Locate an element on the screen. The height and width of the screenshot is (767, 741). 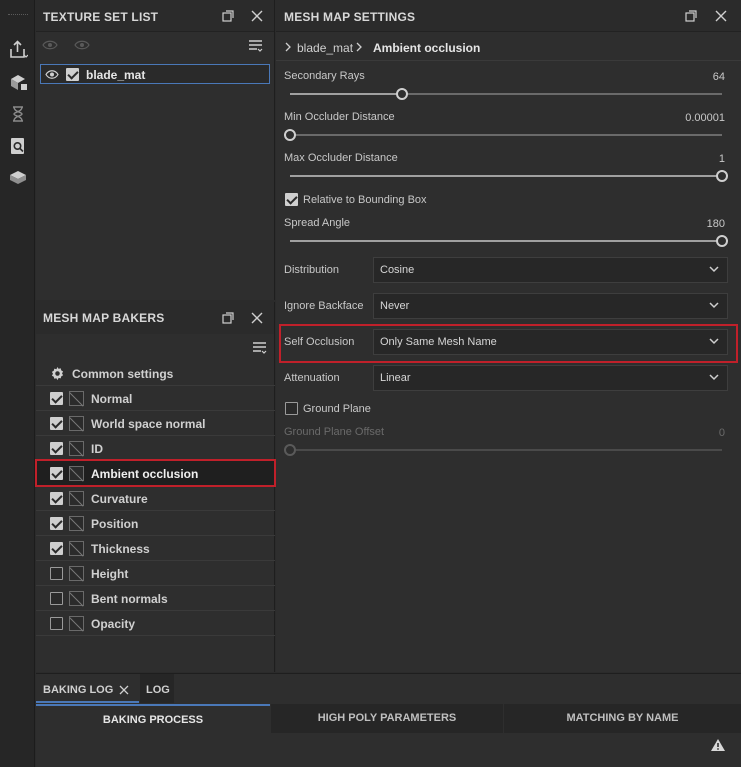
baker-label: Opacity is located at coordinates (113, 624).